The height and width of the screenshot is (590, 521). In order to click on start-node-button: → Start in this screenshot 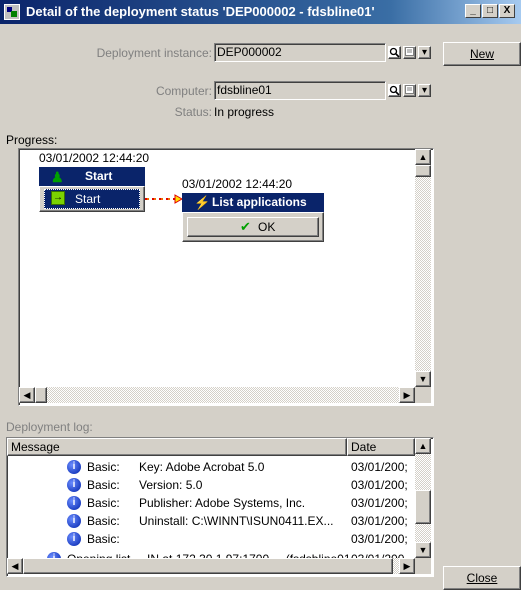, I will do `click(92, 199)`.